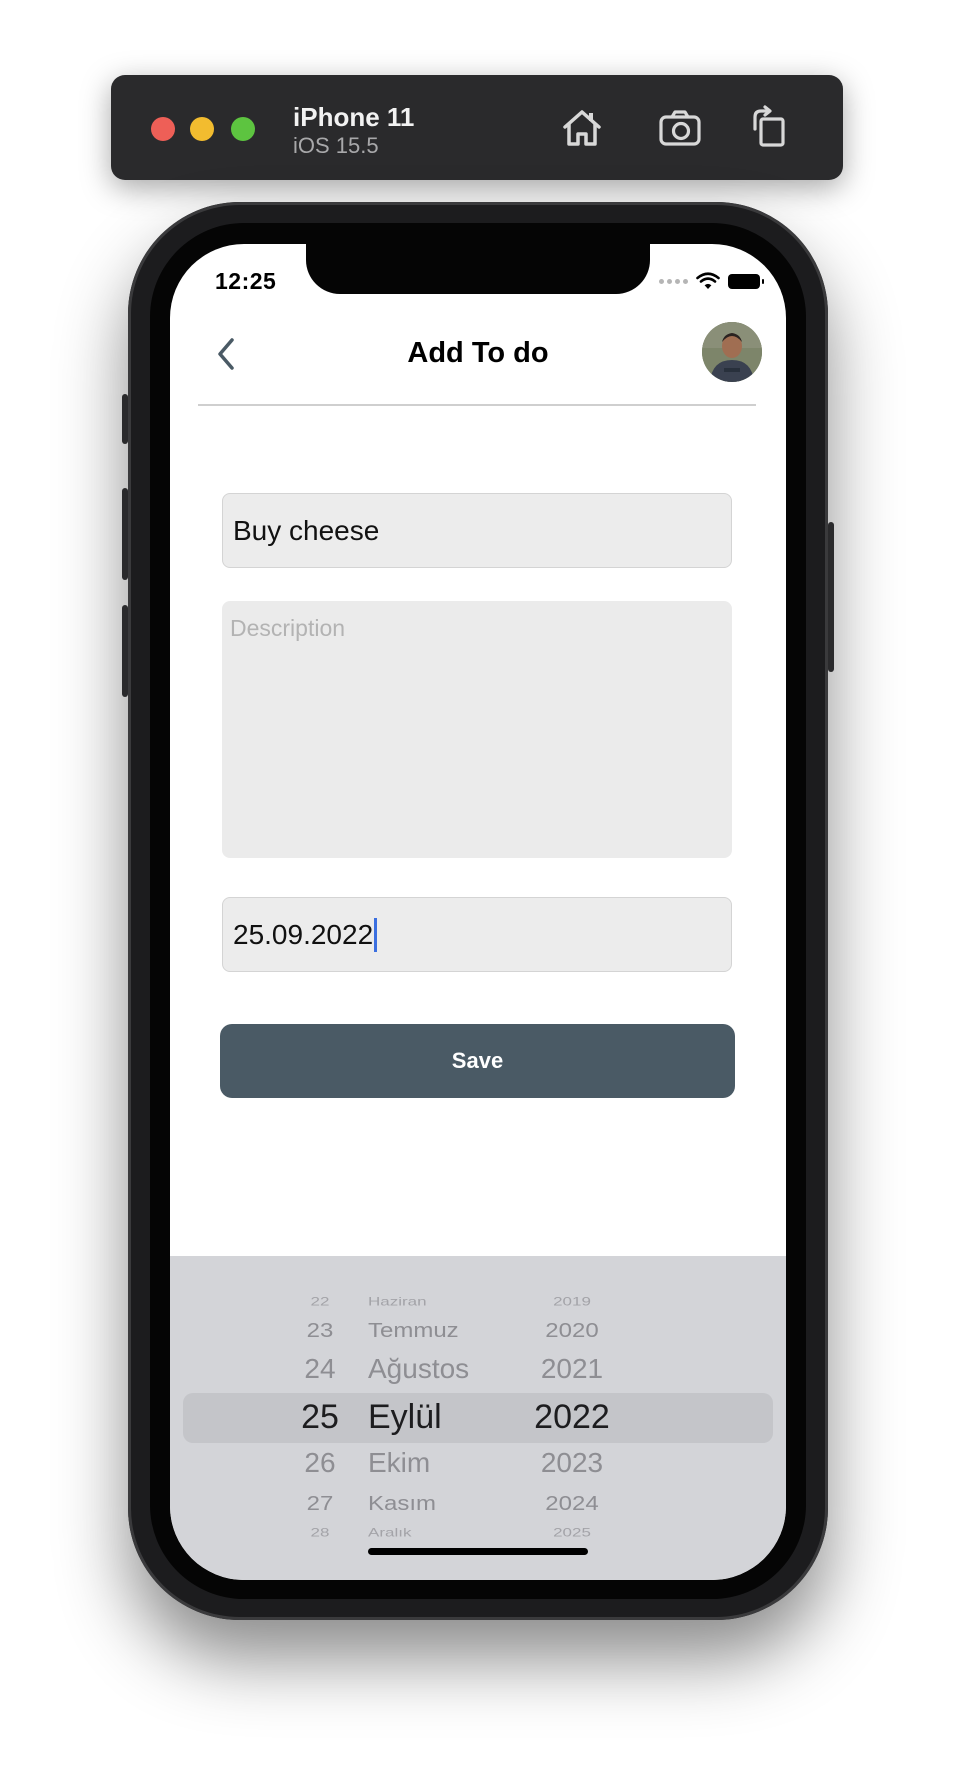  What do you see at coordinates (125, 651) in the screenshot?
I see `volume-down-button` at bounding box center [125, 651].